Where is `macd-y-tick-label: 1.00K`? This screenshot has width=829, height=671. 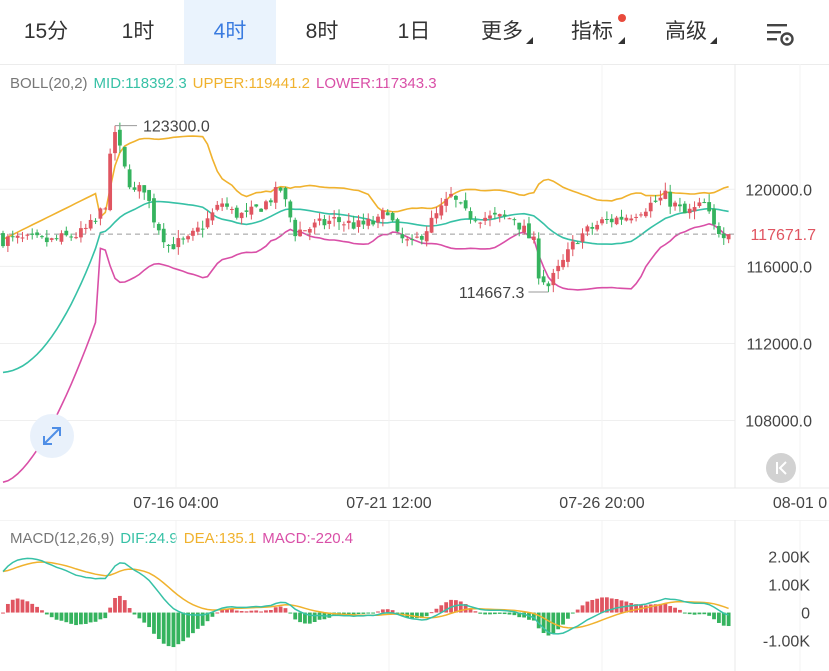 macd-y-tick-label: 1.00K is located at coordinates (789, 586).